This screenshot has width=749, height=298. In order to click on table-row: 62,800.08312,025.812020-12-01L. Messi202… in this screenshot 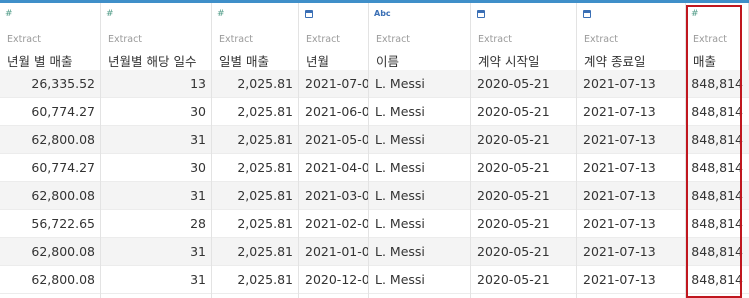, I will do `click(374, 280)`.